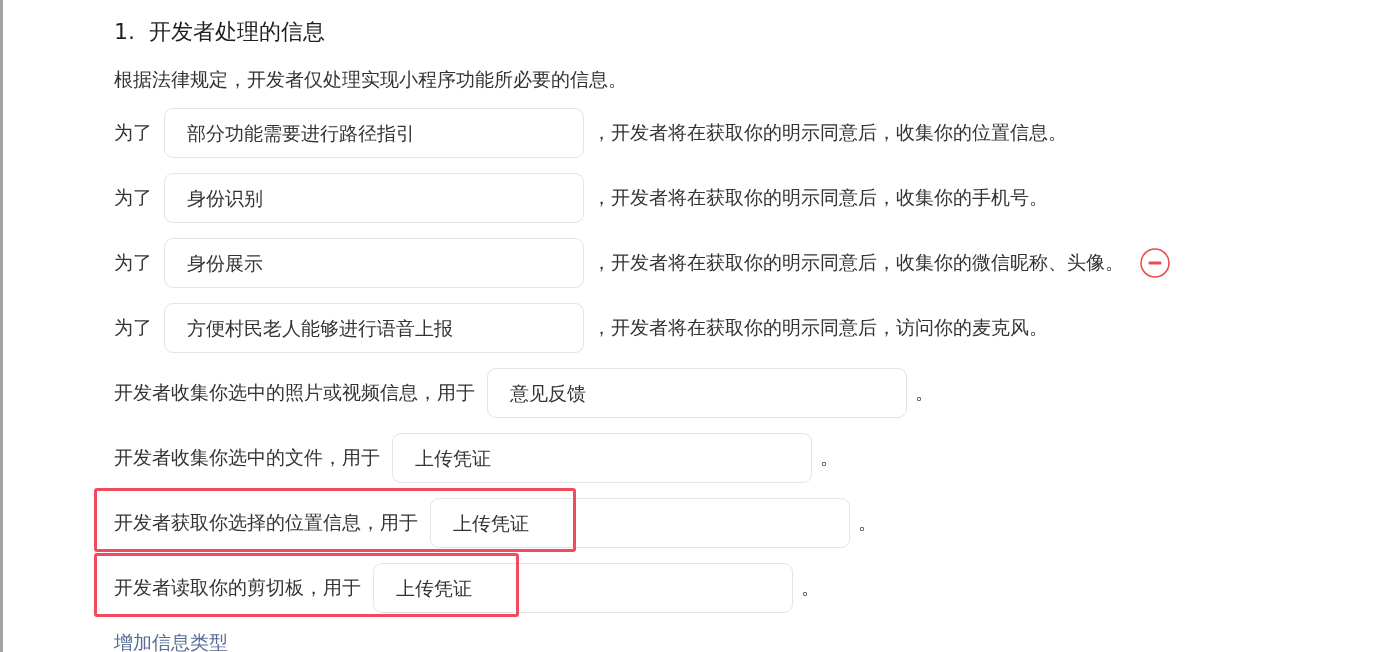 This screenshot has width=1382, height=652. Describe the element at coordinates (374, 133) in the screenshot. I see `purpose-field: 部分功能需要进行路径指引` at that location.